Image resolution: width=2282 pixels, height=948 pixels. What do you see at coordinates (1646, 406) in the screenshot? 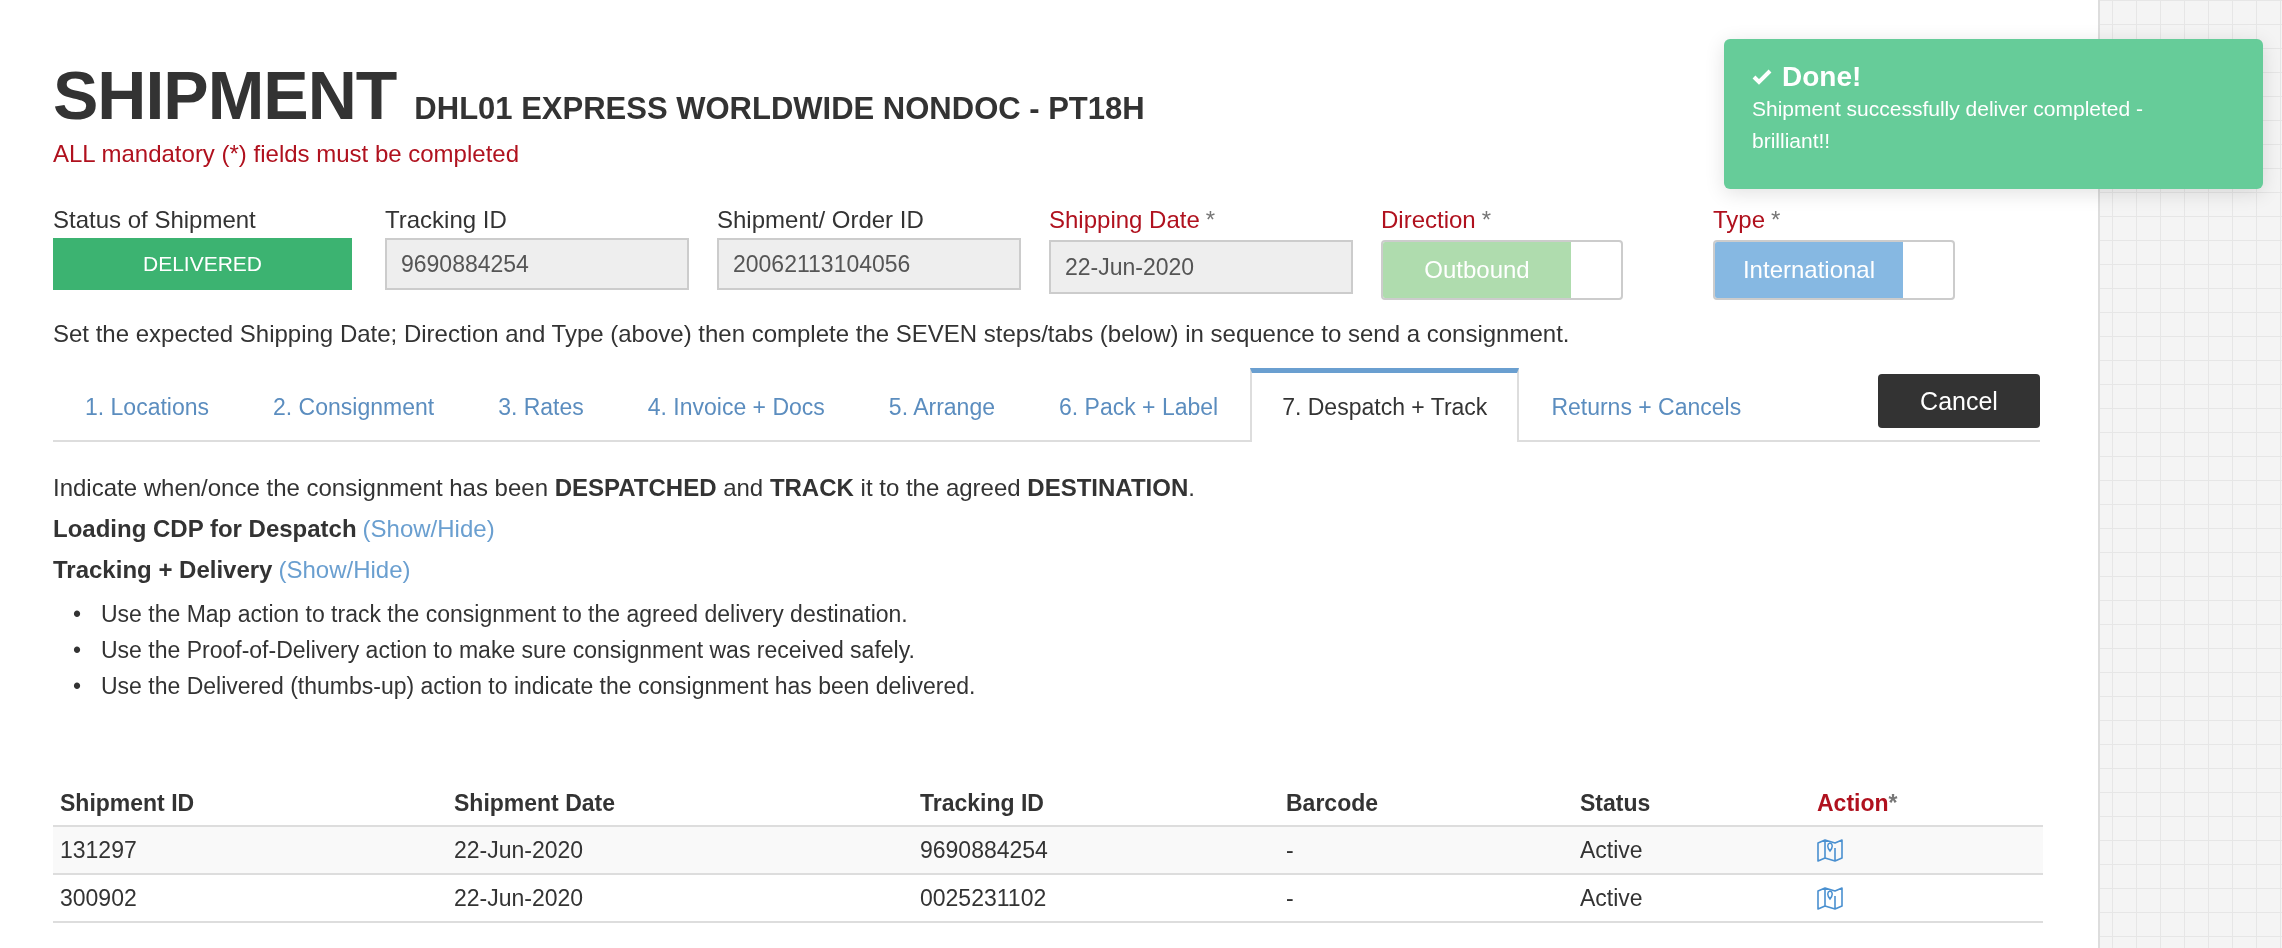
I see `step-tab: Returns + Cancels` at bounding box center [1646, 406].